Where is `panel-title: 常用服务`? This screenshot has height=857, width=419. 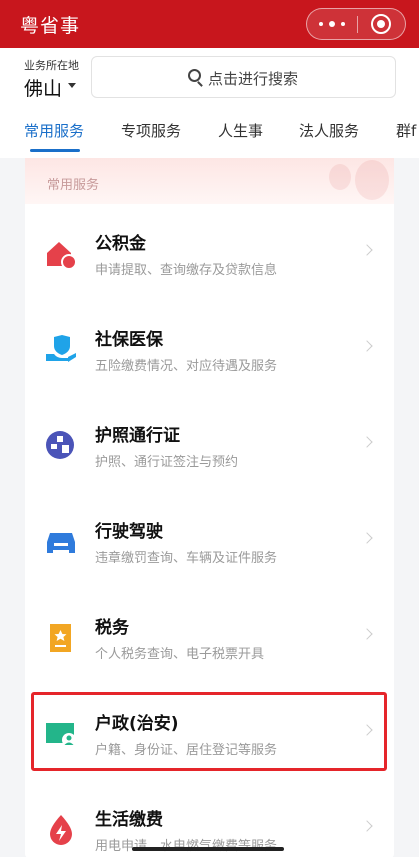
panel-title: 常用服务 is located at coordinates (73, 185).